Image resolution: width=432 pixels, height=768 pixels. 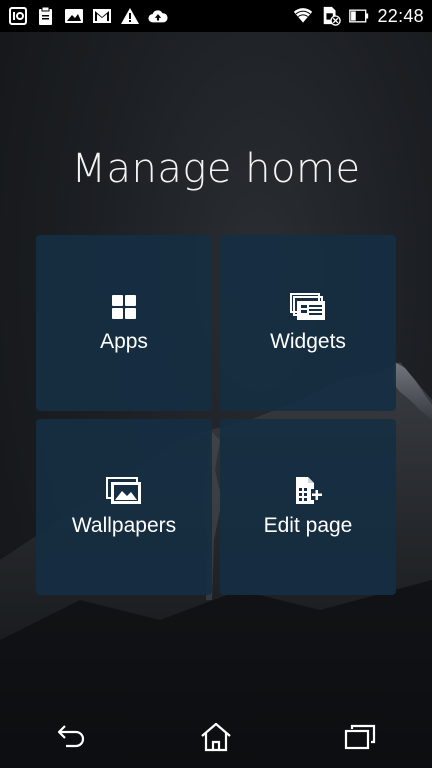 I want to click on image-notification-icon, so click(x=74, y=16).